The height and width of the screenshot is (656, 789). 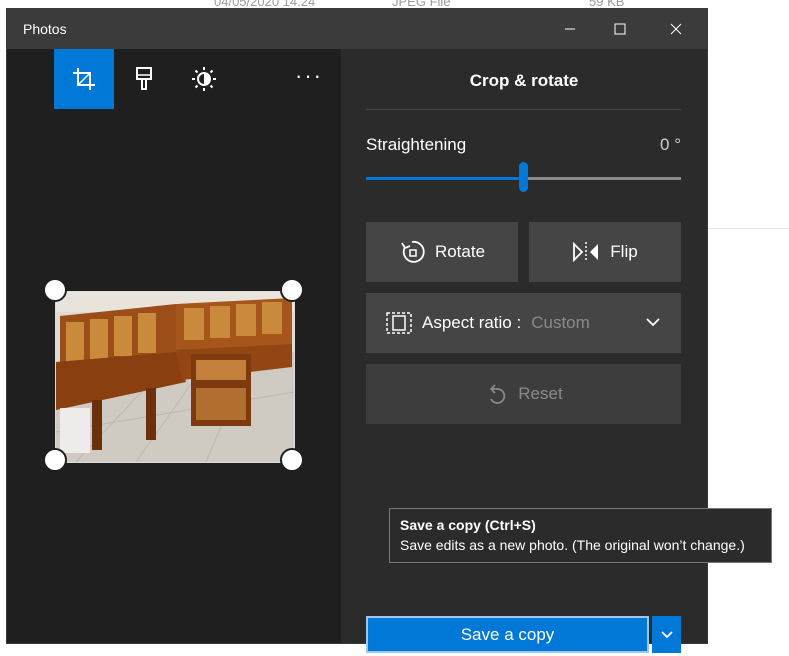 I want to click on crop-handle-bottom-right, so click(x=292, y=460).